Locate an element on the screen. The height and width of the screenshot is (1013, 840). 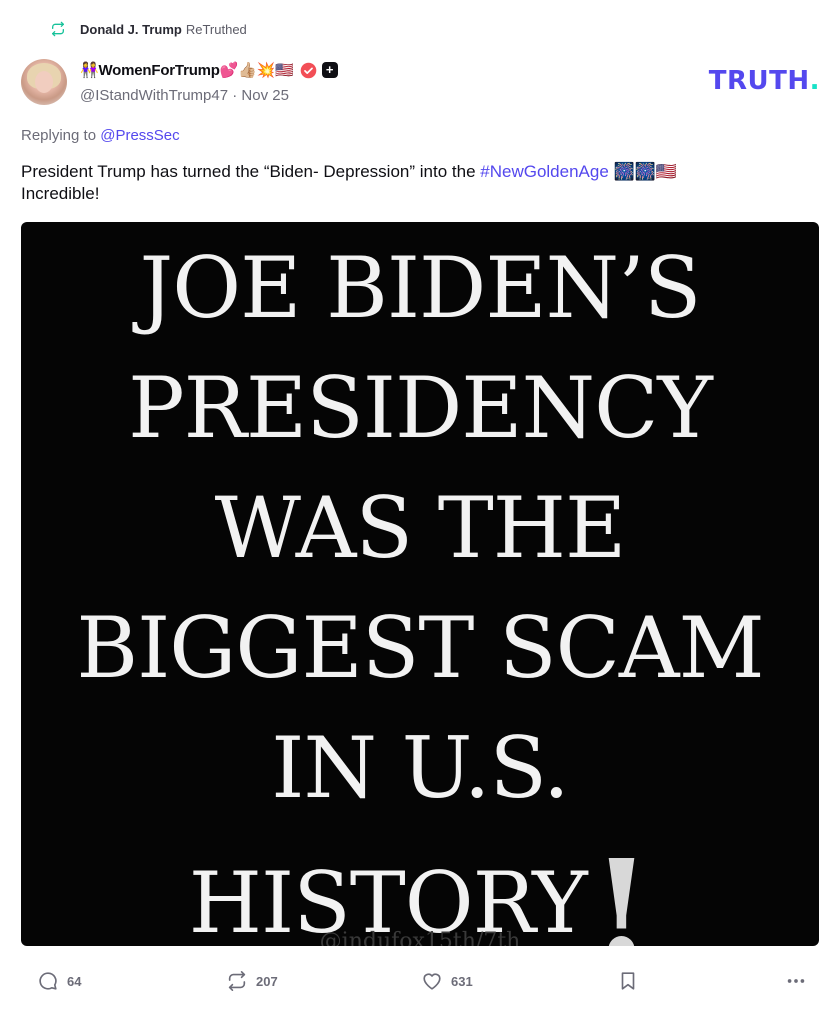
image-text-line: BIGGEST SCAM is located at coordinates (420, 648).